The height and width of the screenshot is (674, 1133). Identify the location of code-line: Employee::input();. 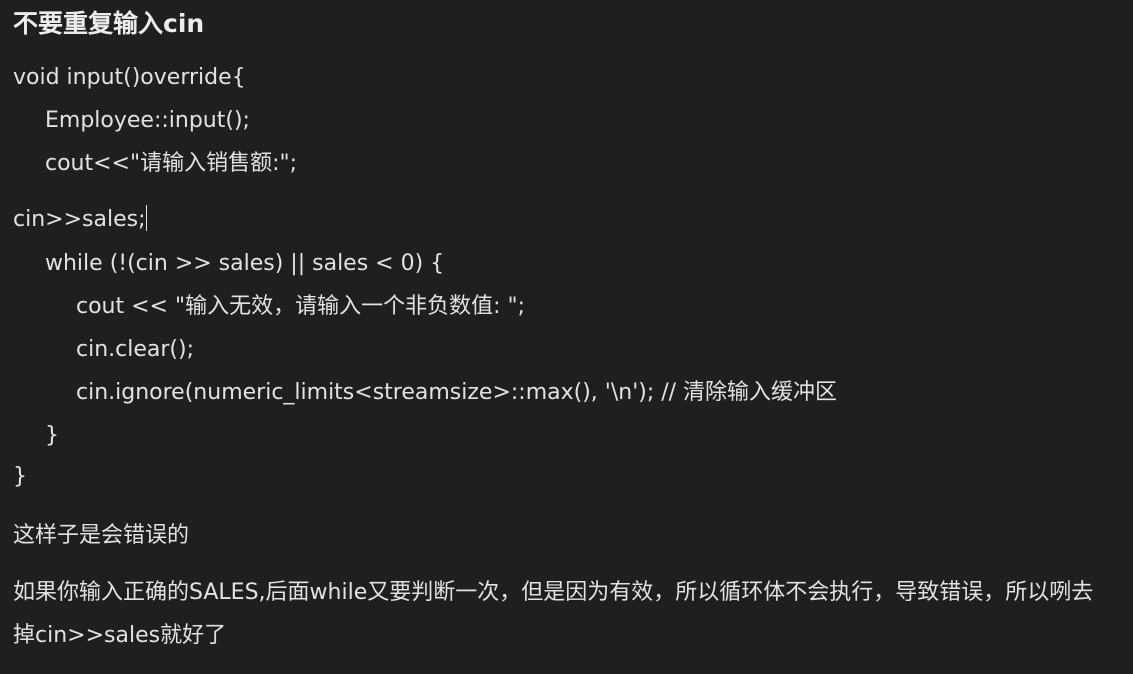
(147, 120).